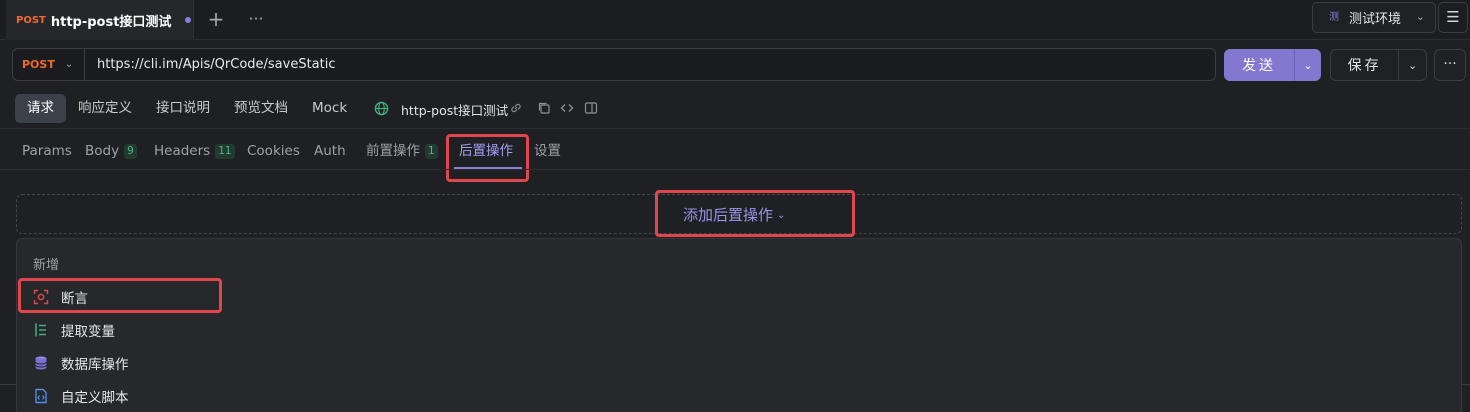 The width and height of the screenshot is (1470, 412). I want to click on tab-auth-label: Auth, so click(330, 151).